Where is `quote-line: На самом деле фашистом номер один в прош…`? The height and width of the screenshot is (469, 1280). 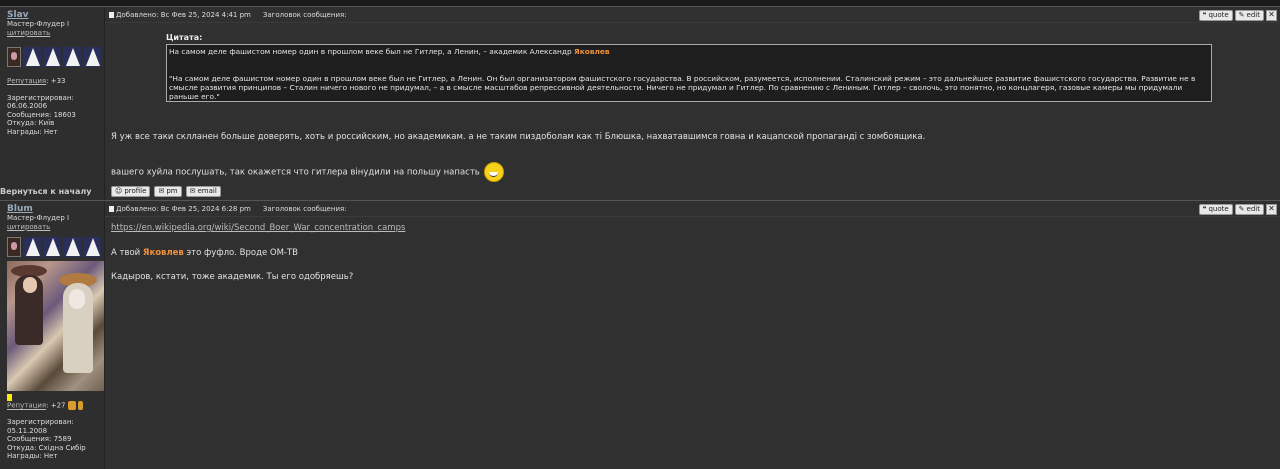 quote-line: На самом деле фашистом номер один в прош… is located at coordinates (370, 51).